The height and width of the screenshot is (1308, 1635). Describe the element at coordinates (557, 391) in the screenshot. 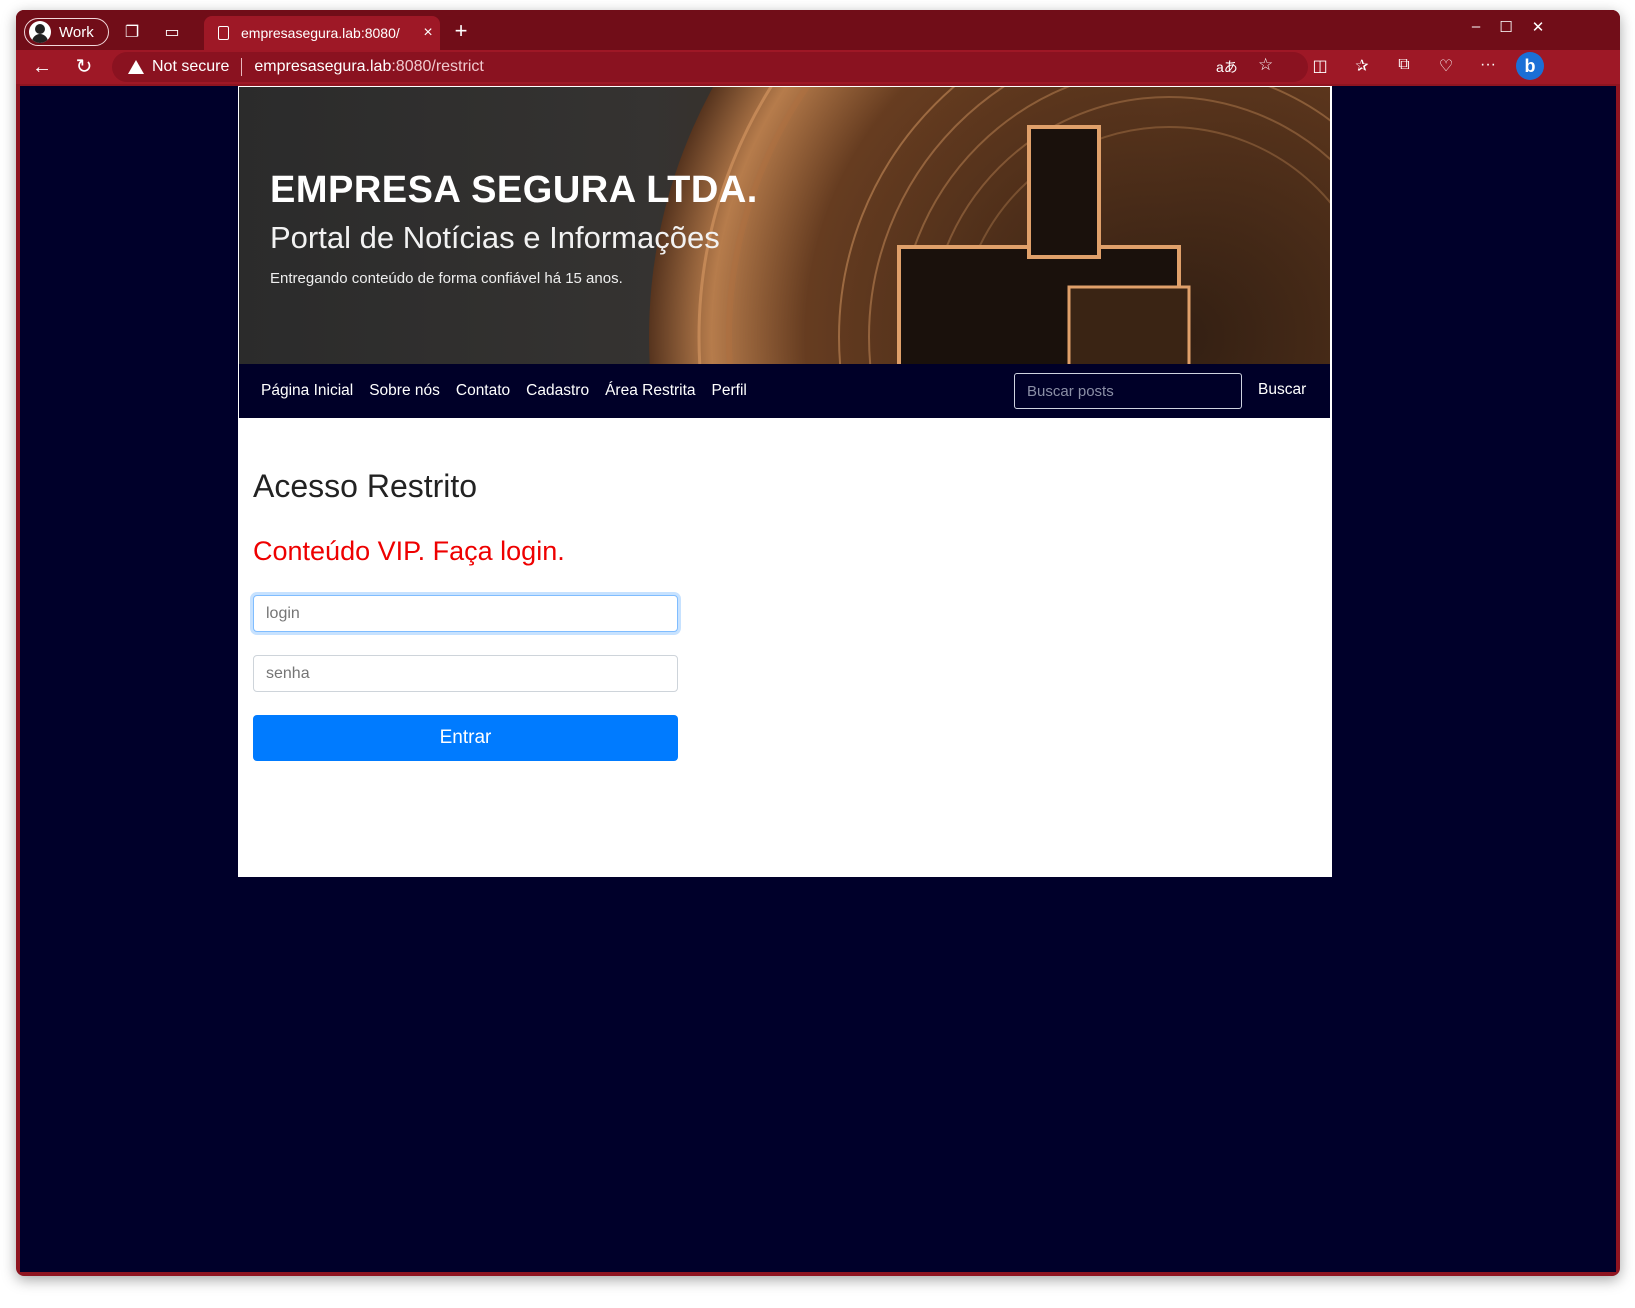

I see `nav-item-register: Cadastro` at that location.